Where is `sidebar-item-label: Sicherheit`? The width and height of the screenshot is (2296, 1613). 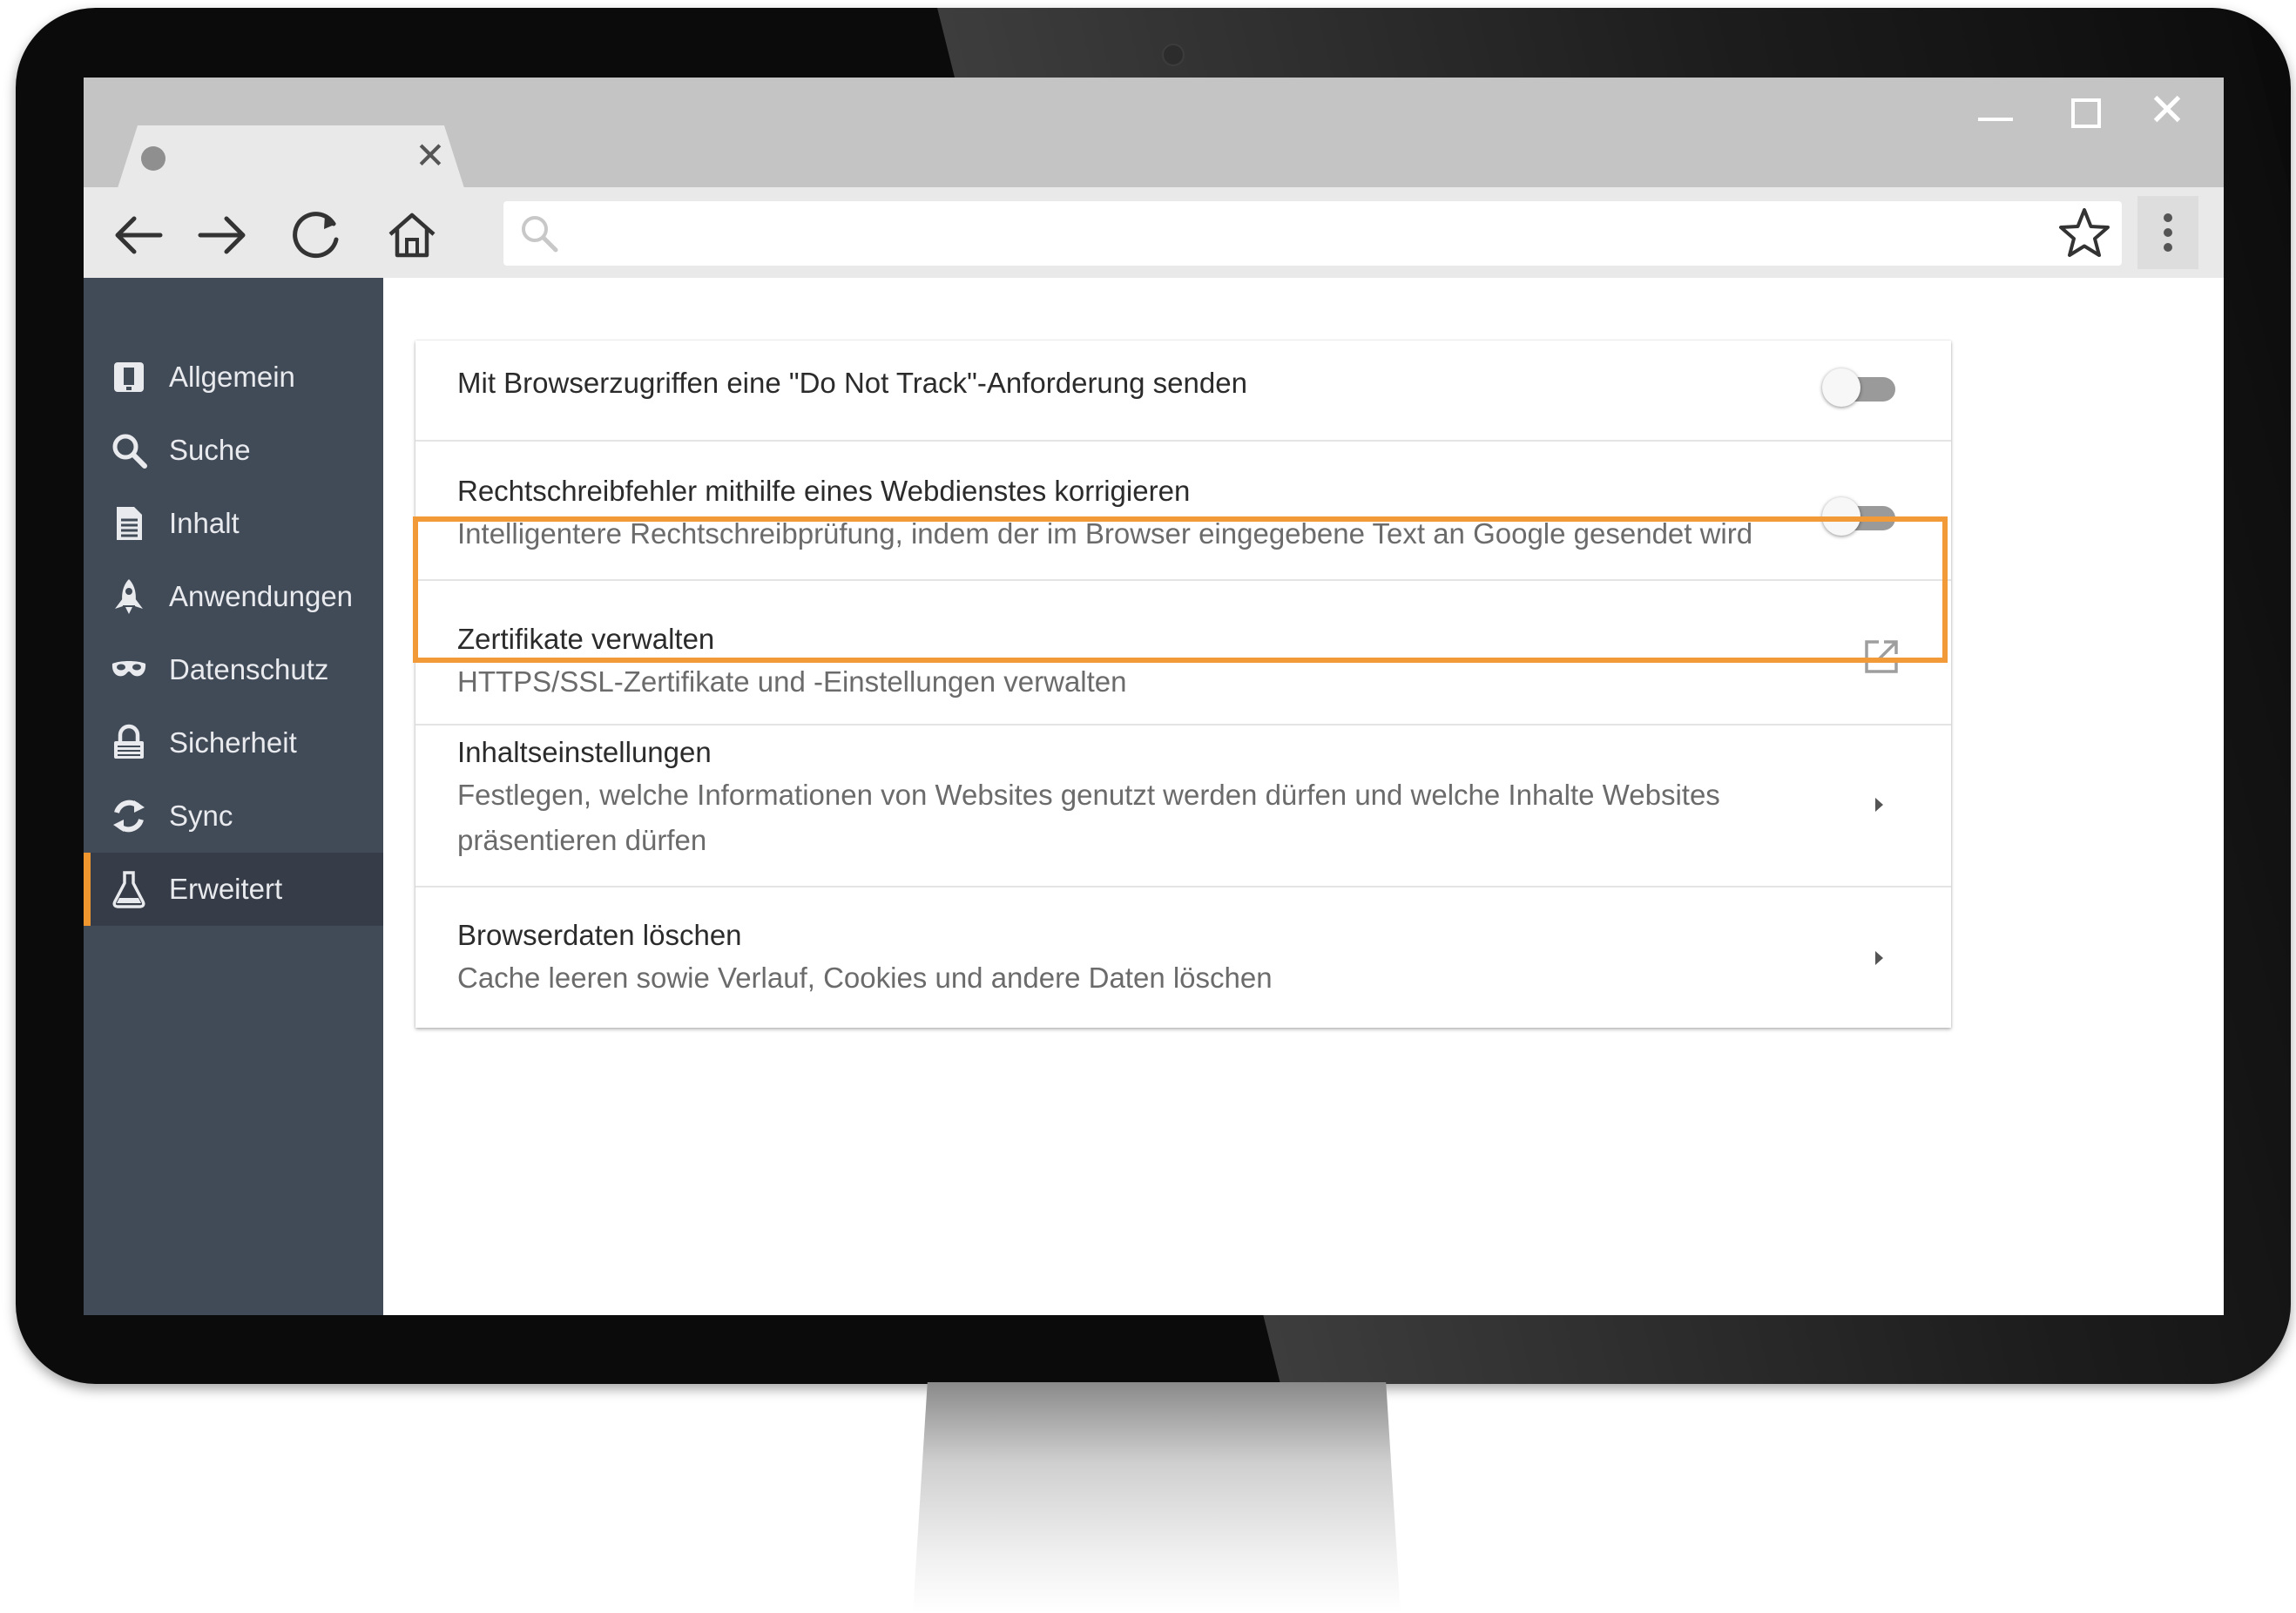
sidebar-item-label: Sicherheit is located at coordinates (233, 742).